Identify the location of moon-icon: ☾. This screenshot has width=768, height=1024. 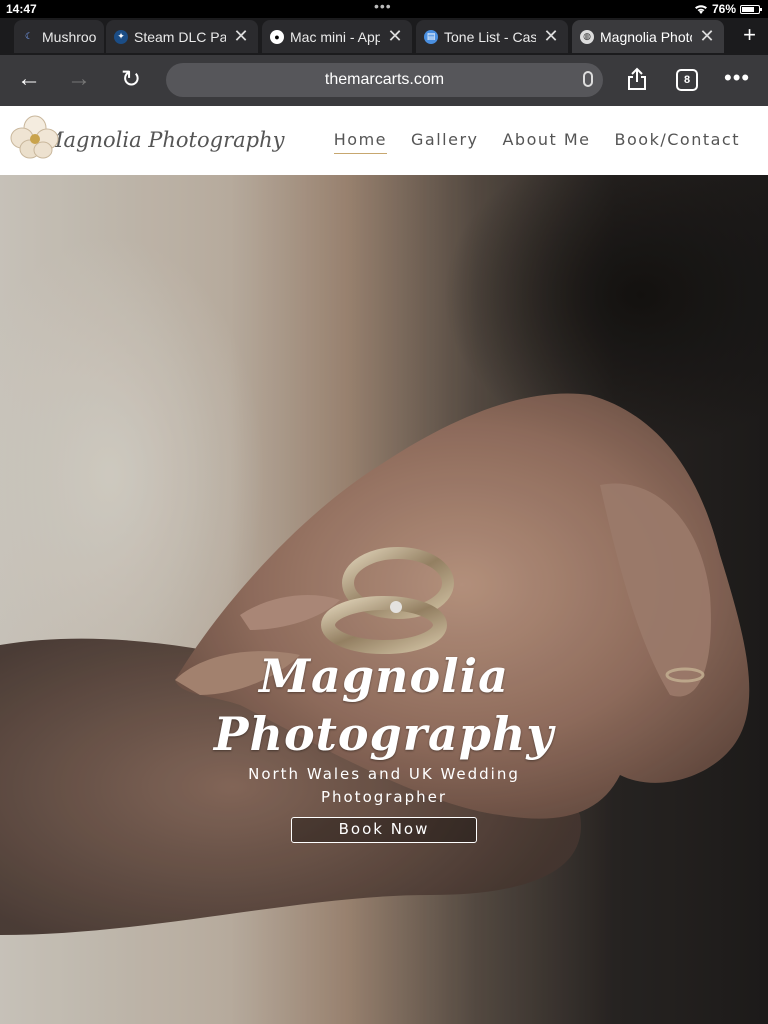
(29, 36).